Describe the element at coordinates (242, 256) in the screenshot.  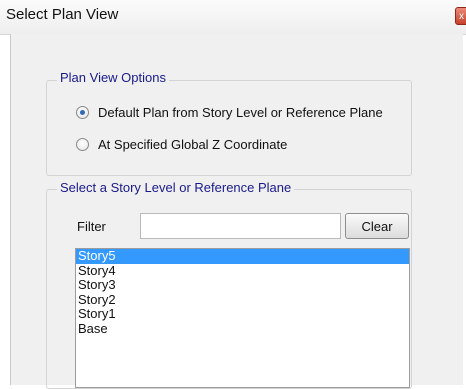
I see `list-item-story5: Story5` at that location.